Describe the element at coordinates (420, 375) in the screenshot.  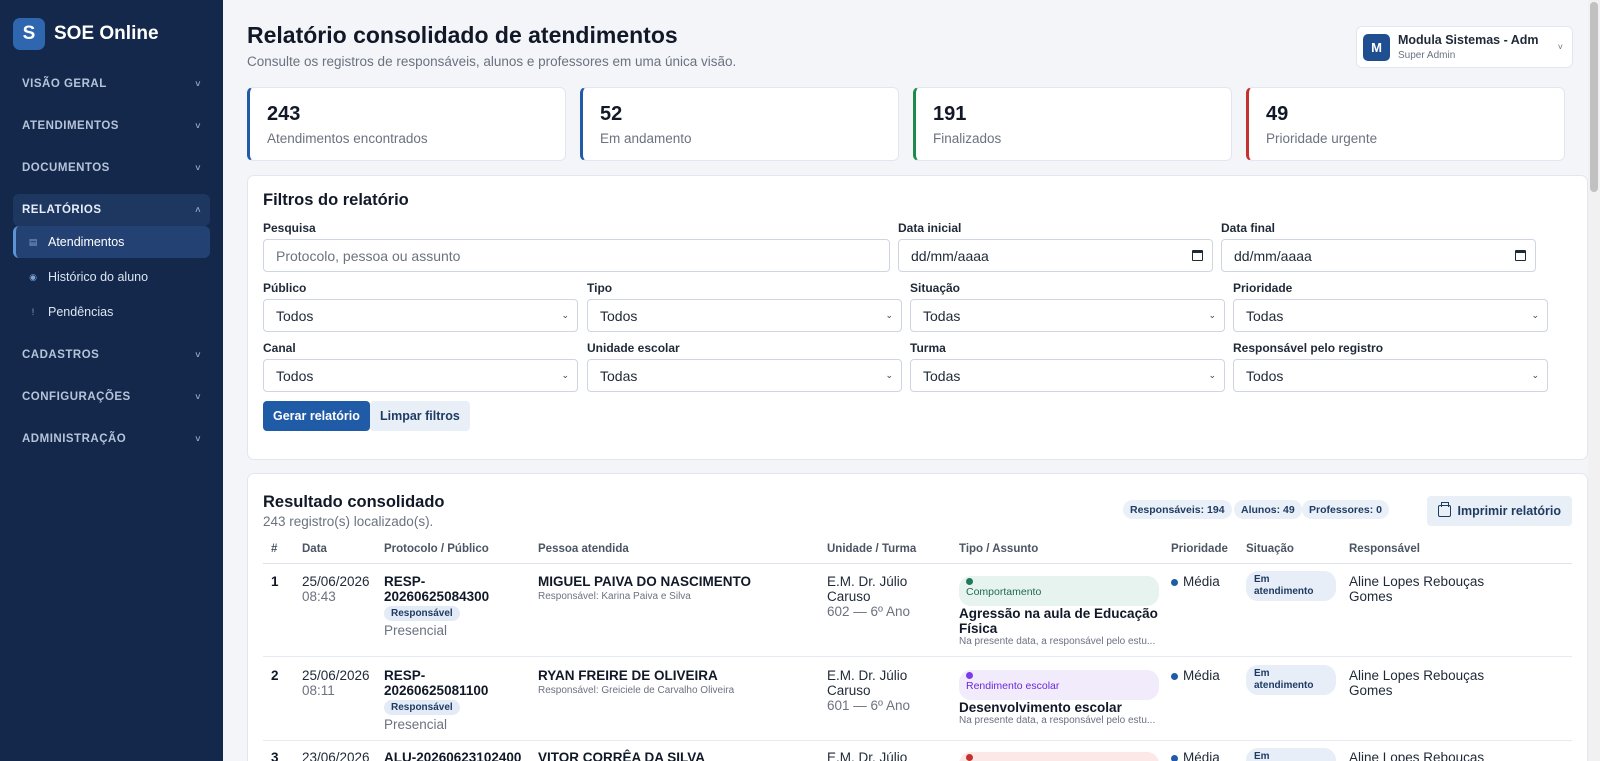
I see `canal-select: Todos ⌄` at that location.